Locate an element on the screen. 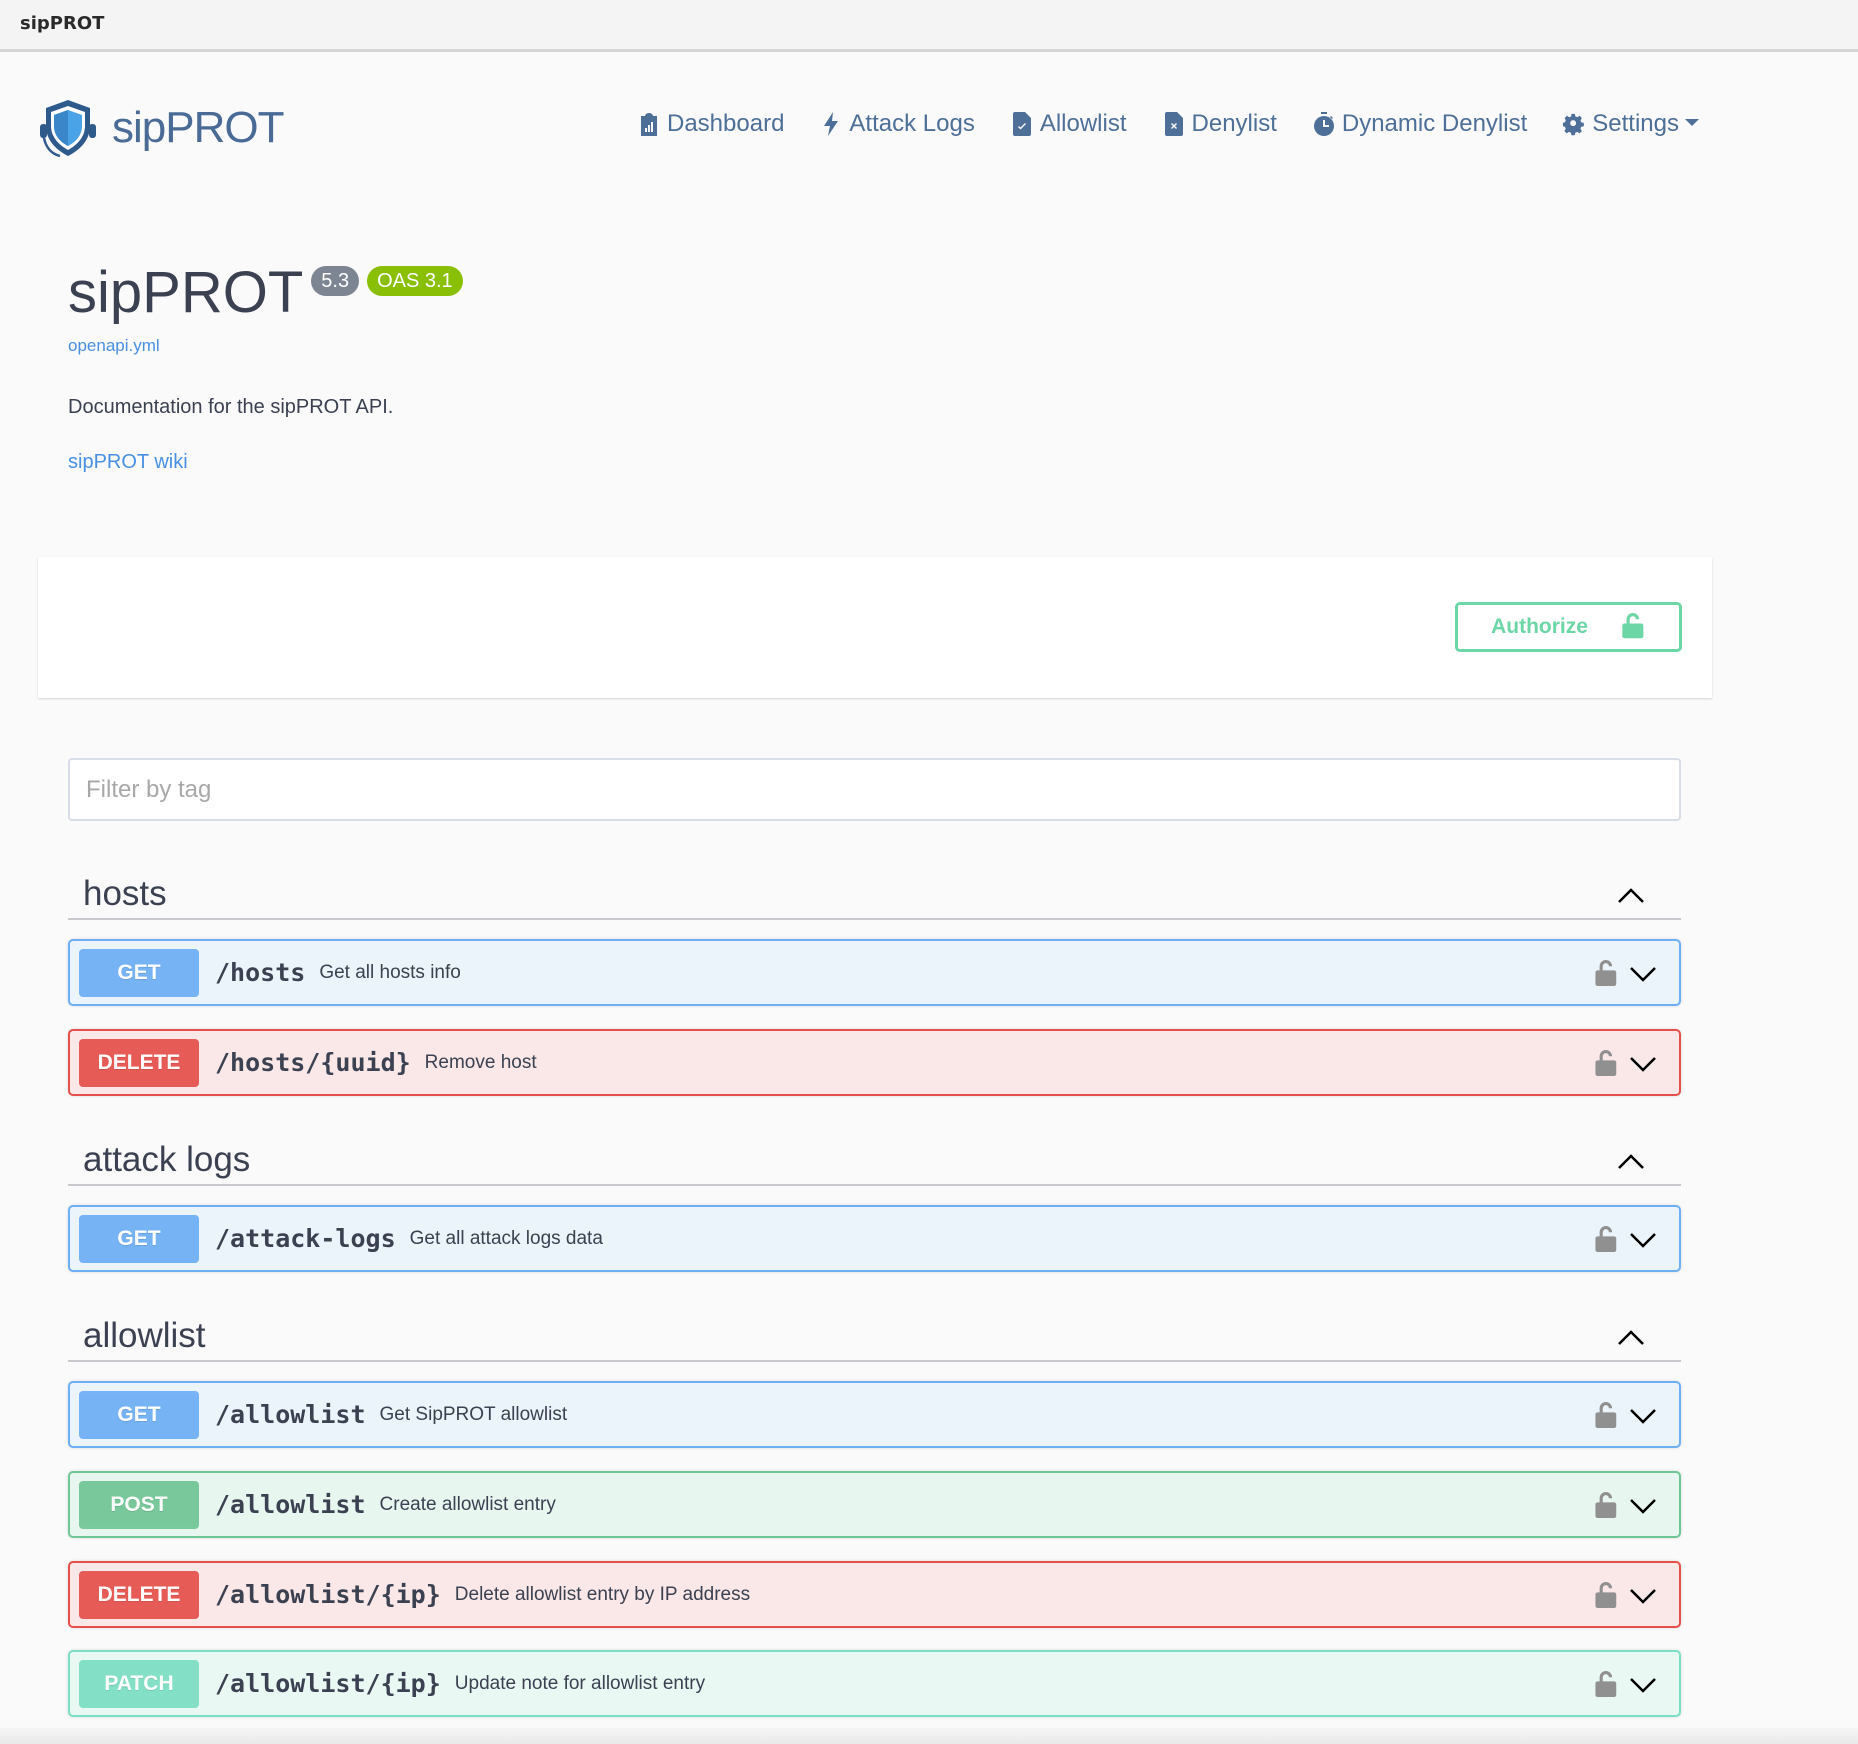 This screenshot has width=1858, height=1744. nav-dynamic-denylist: Dynamic Denylist is located at coordinates (1420, 124).